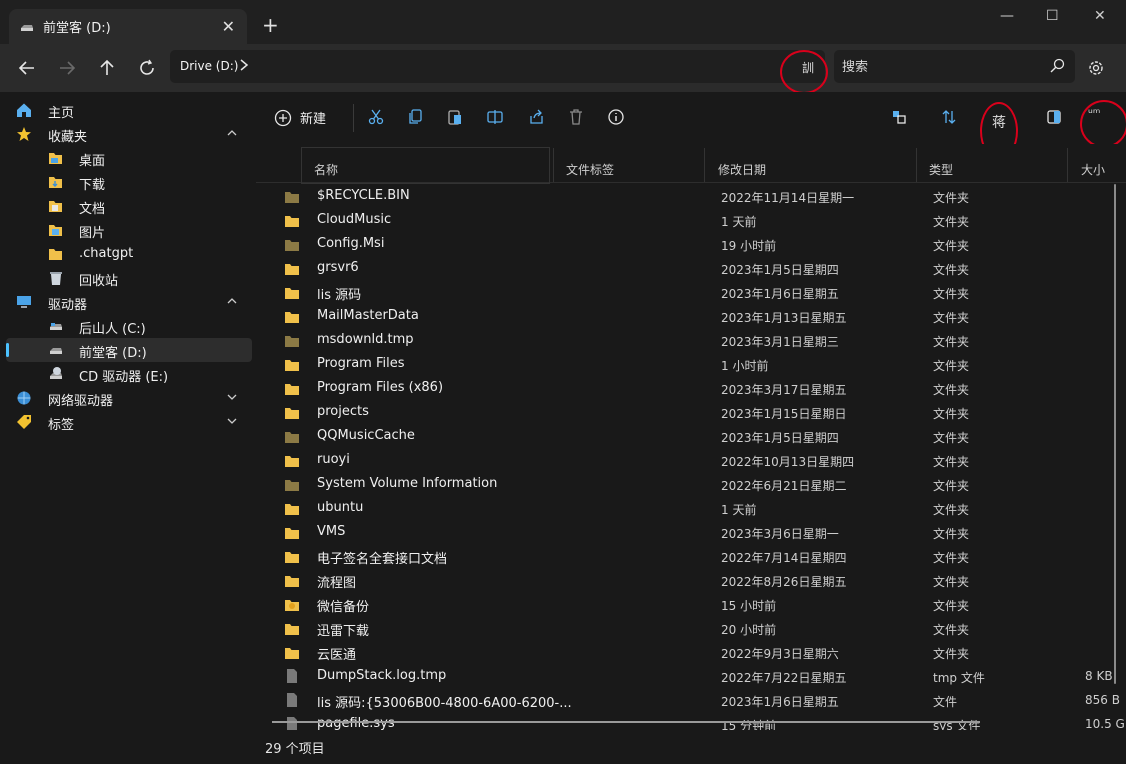 The image size is (1126, 764). Describe the element at coordinates (128, 374) in the screenshot. I see `sidebar-item-drive-e: CD 驱动器 (E:)` at that location.